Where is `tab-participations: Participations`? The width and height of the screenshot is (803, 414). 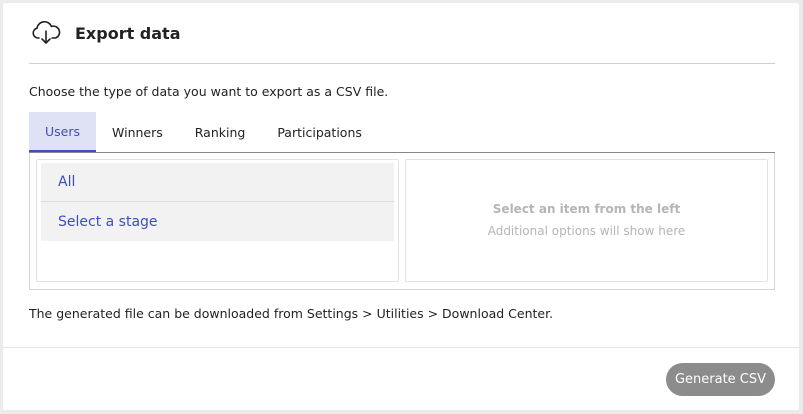
tab-participations: Participations is located at coordinates (319, 132).